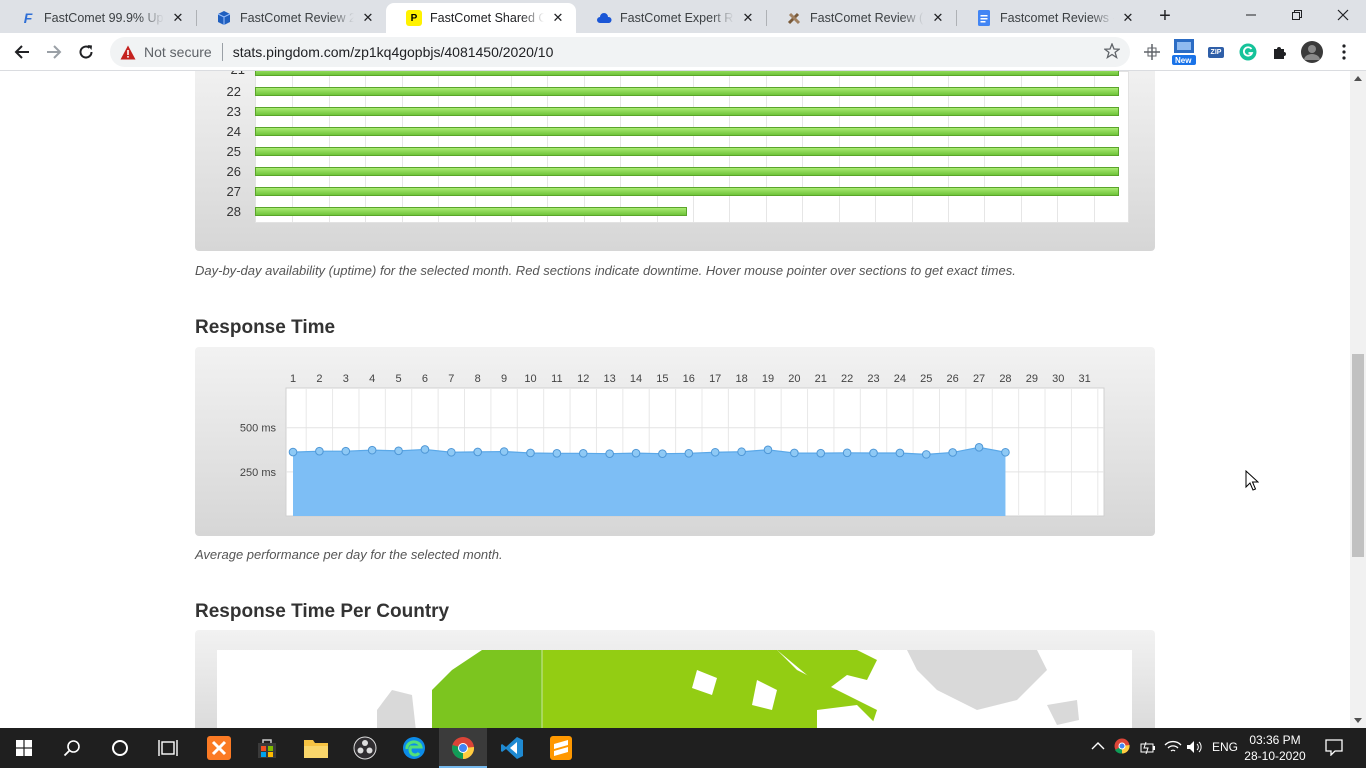  What do you see at coordinates (512, 748) in the screenshot?
I see `vscode-icon` at bounding box center [512, 748].